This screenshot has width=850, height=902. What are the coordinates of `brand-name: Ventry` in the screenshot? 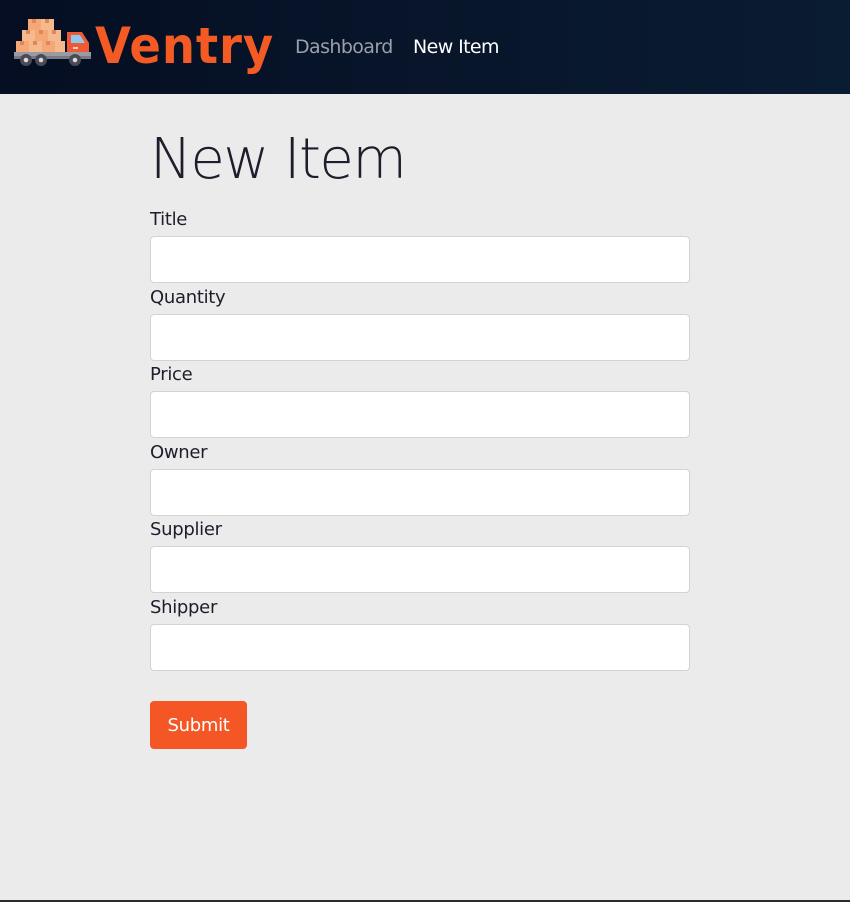 It's located at (185, 46).